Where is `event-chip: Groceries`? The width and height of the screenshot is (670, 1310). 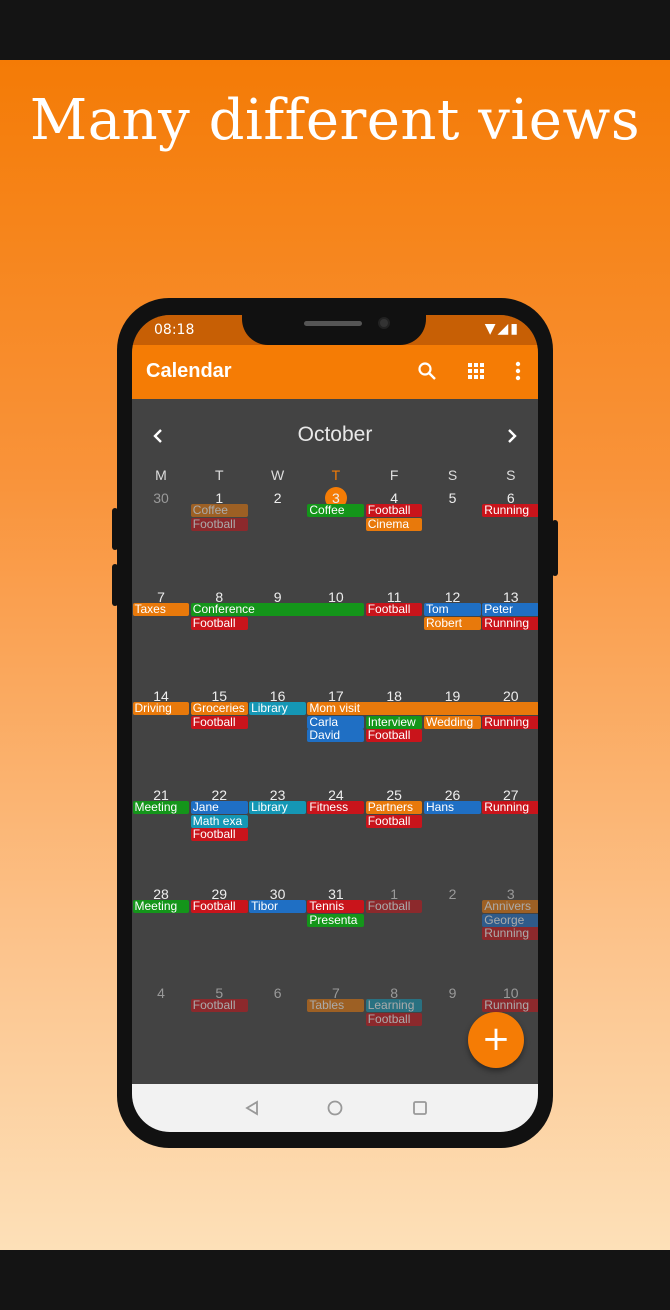 event-chip: Groceries is located at coordinates (219, 708).